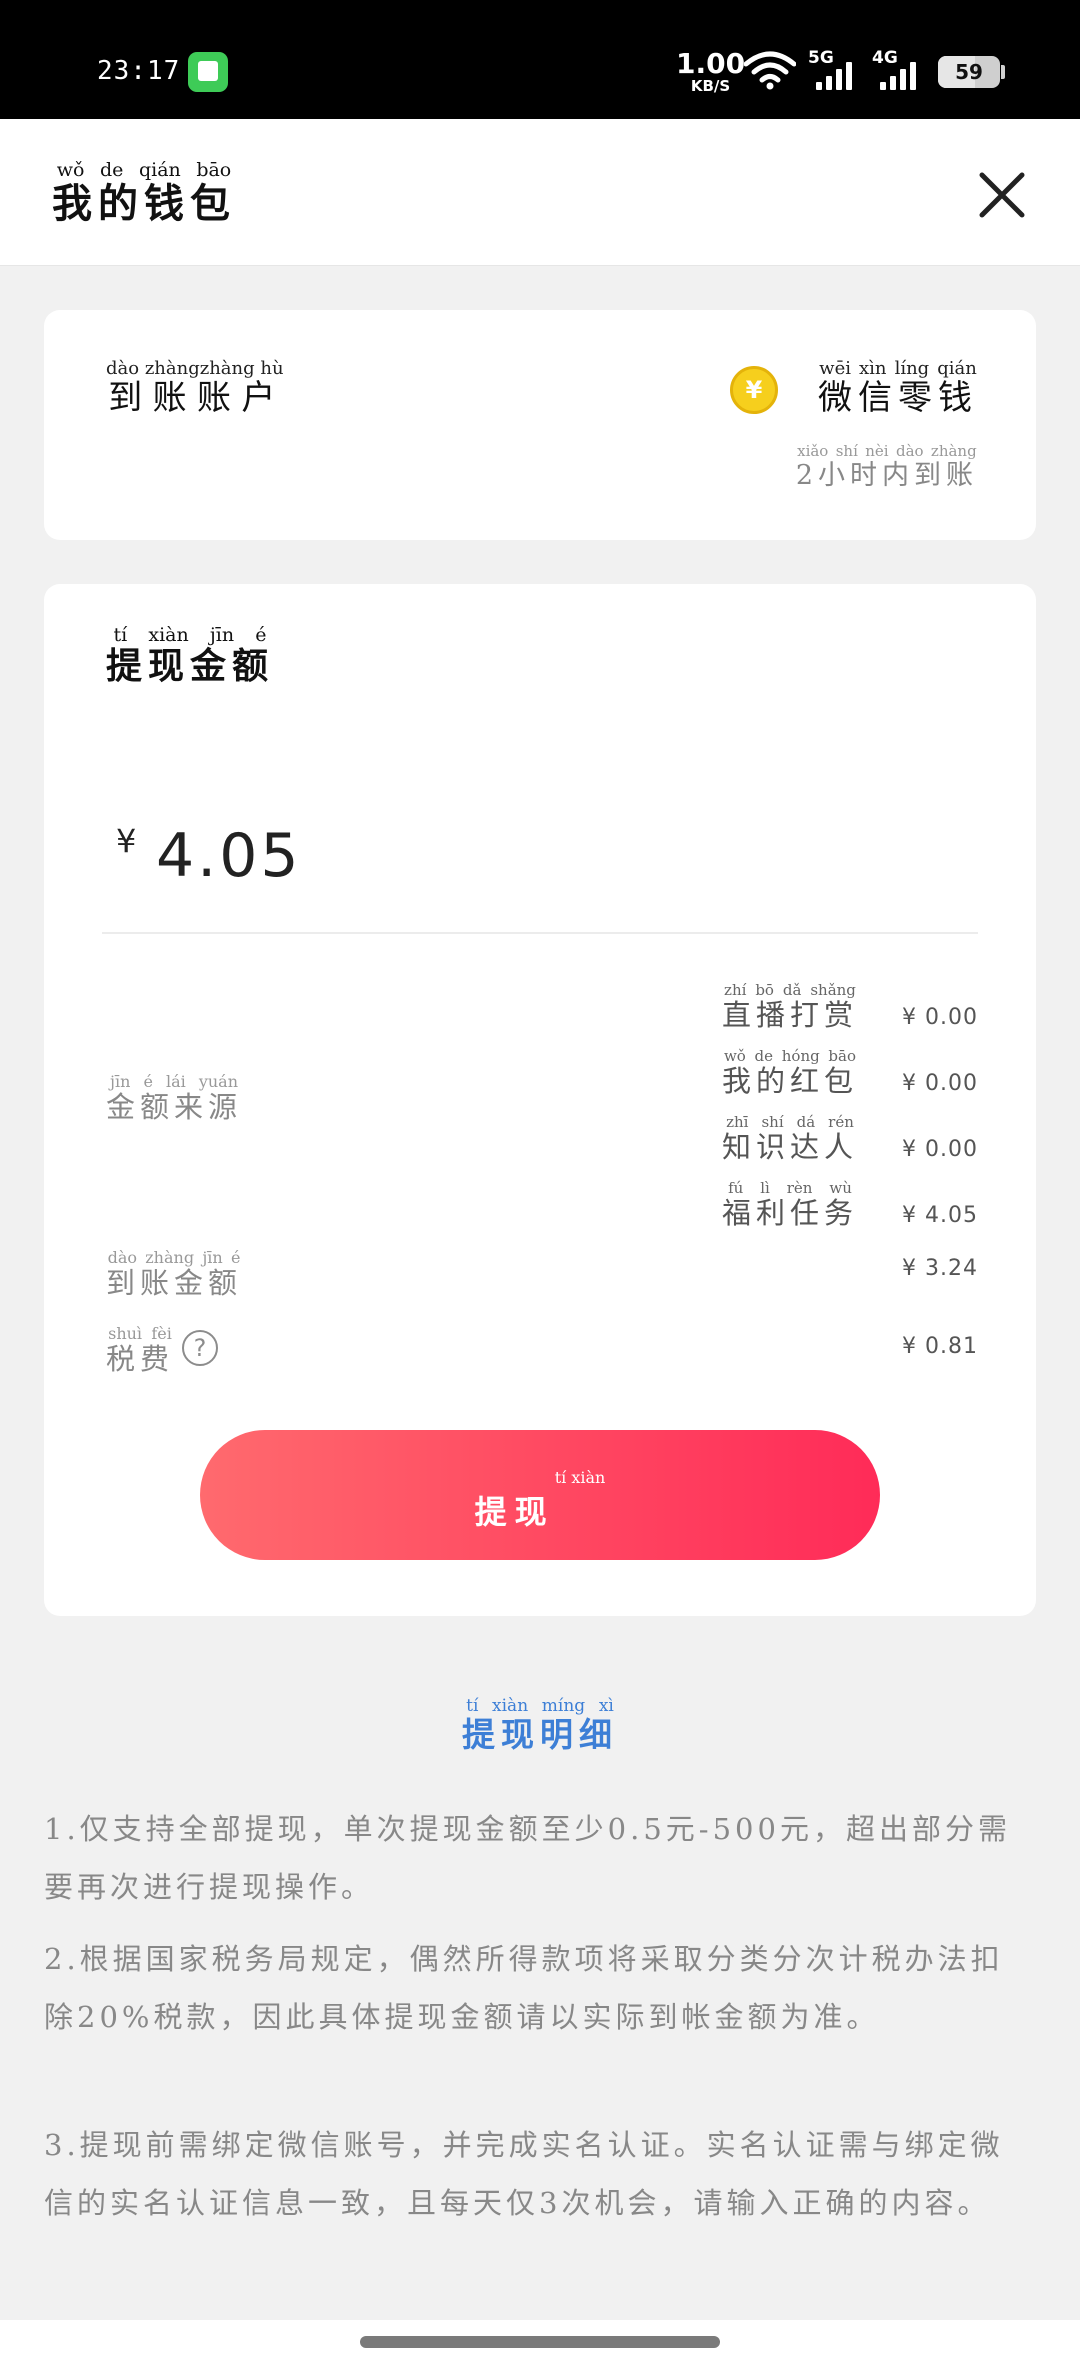 The width and height of the screenshot is (1080, 2373). I want to click on arrival-time-note: 2小时内到账xiǎo shí nèi dào zhàng, so click(886, 466).